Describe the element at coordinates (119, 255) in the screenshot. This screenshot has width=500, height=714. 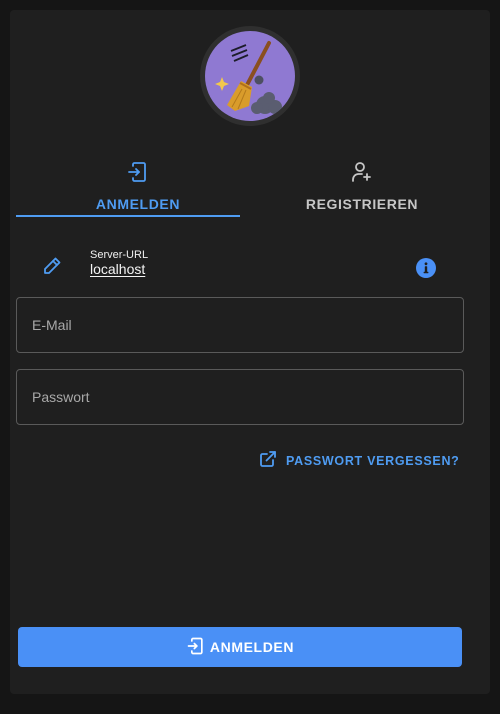
I see `server-url-caption: Server-URL` at that location.